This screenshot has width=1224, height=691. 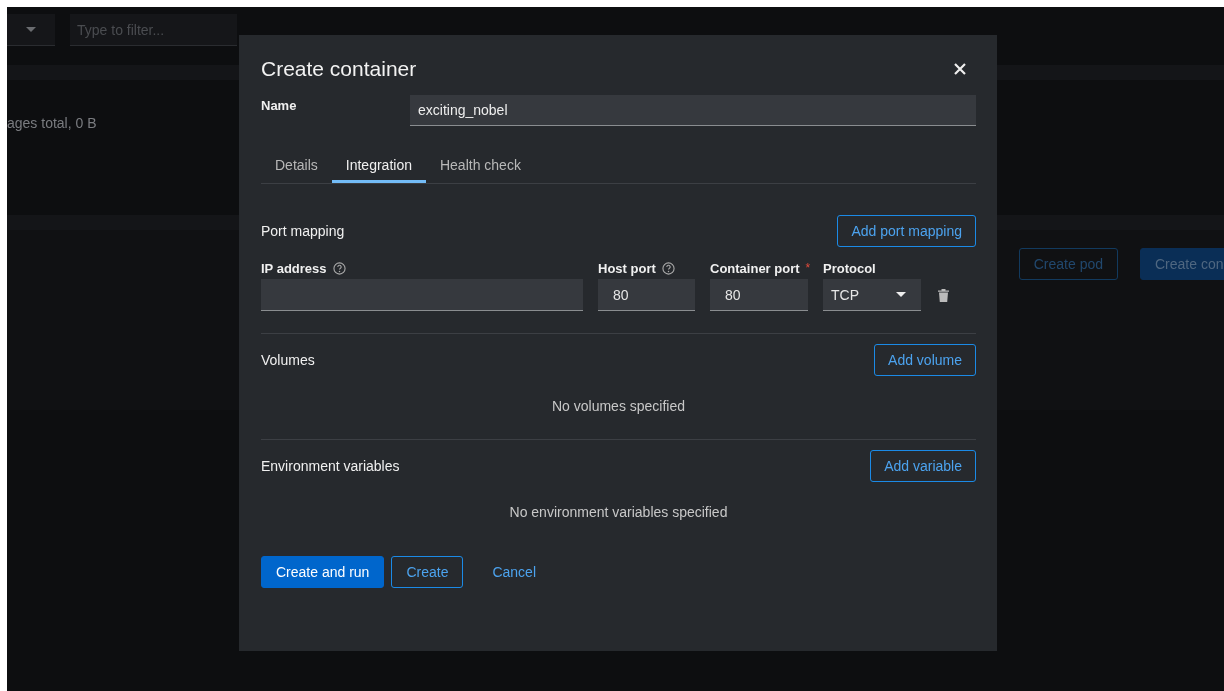 What do you see at coordinates (294, 268) in the screenshot?
I see `column-label: IP address` at bounding box center [294, 268].